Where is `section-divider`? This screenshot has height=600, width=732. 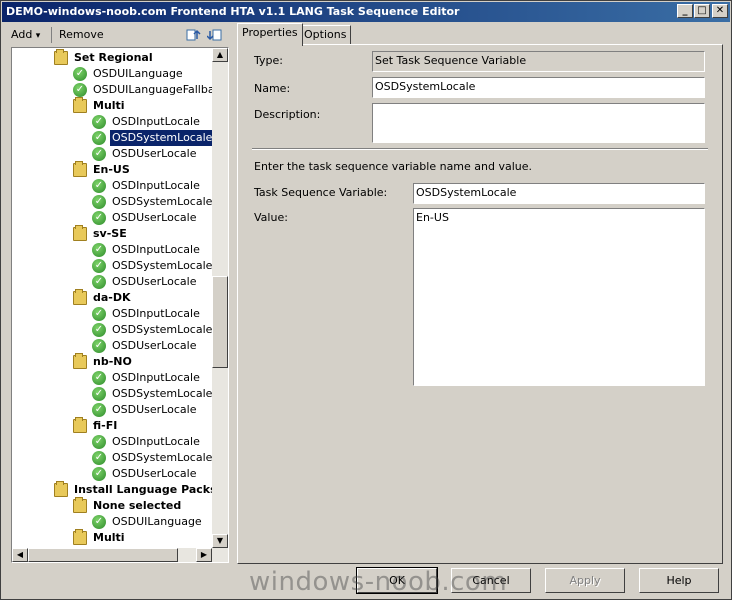
section-divider is located at coordinates (480, 149).